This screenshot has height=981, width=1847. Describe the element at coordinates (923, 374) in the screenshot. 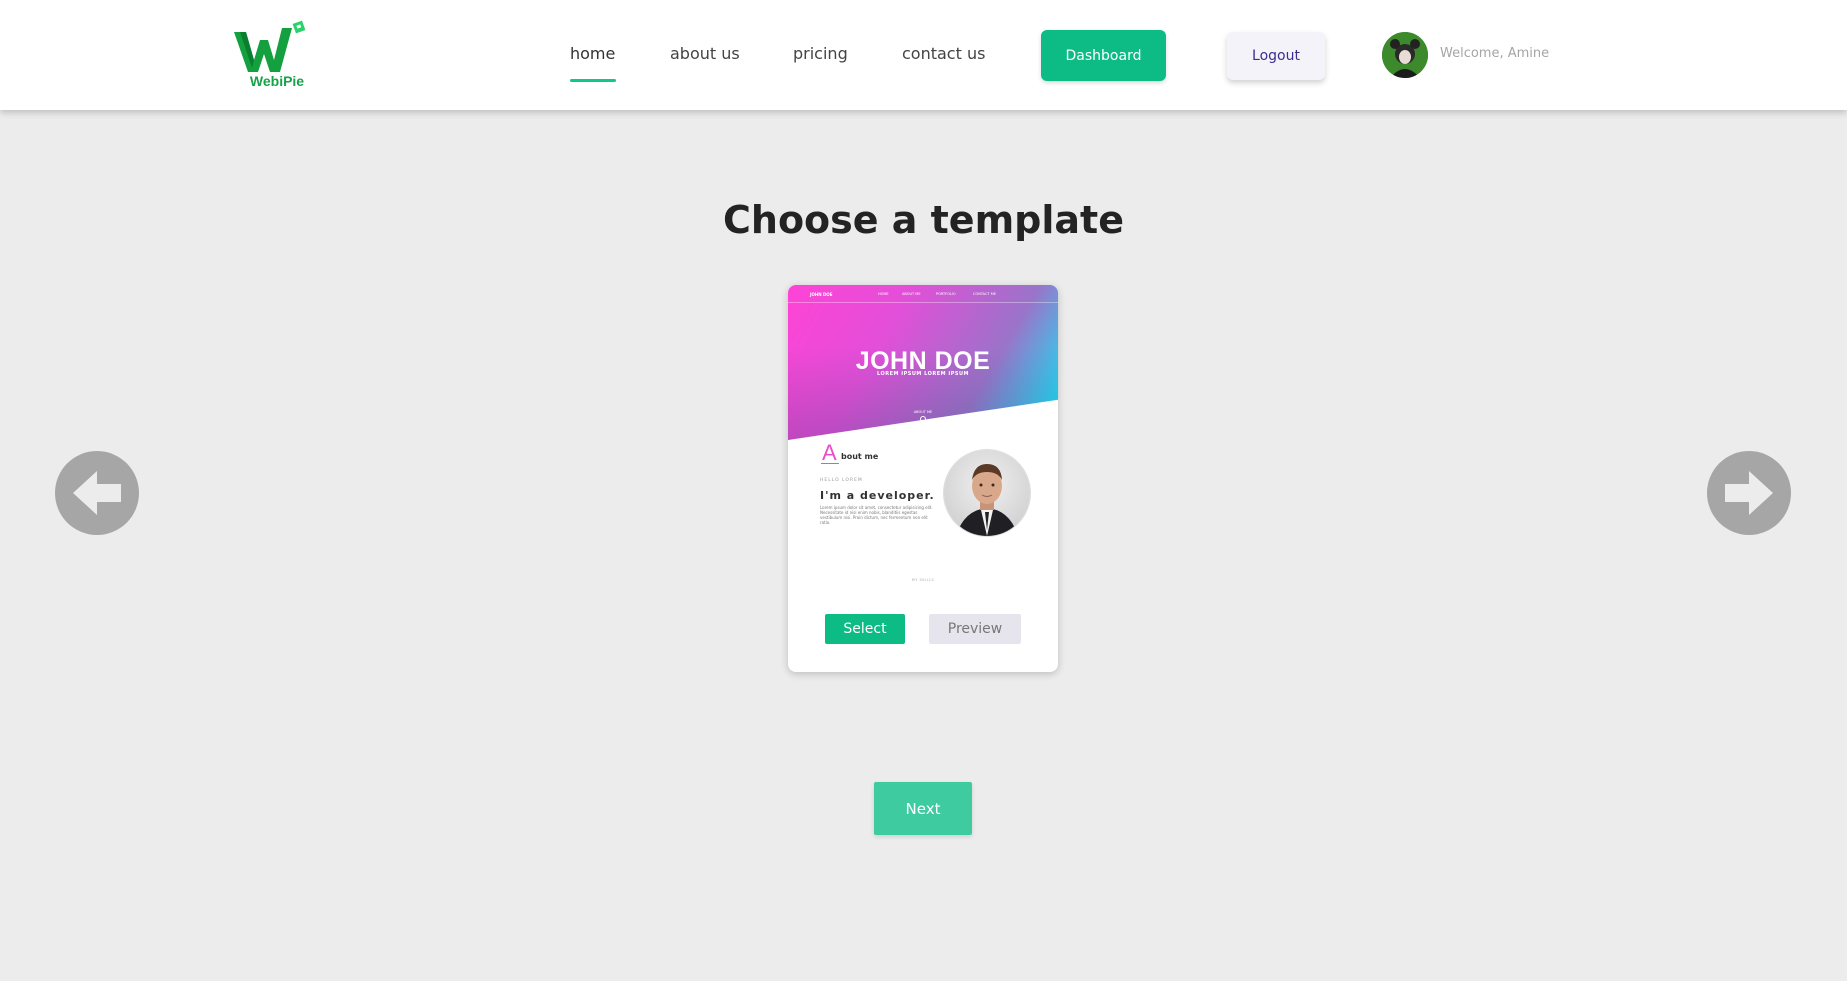

I see `template-hero-subtitle: LOREM IPSUM LOREM IPSUM` at that location.